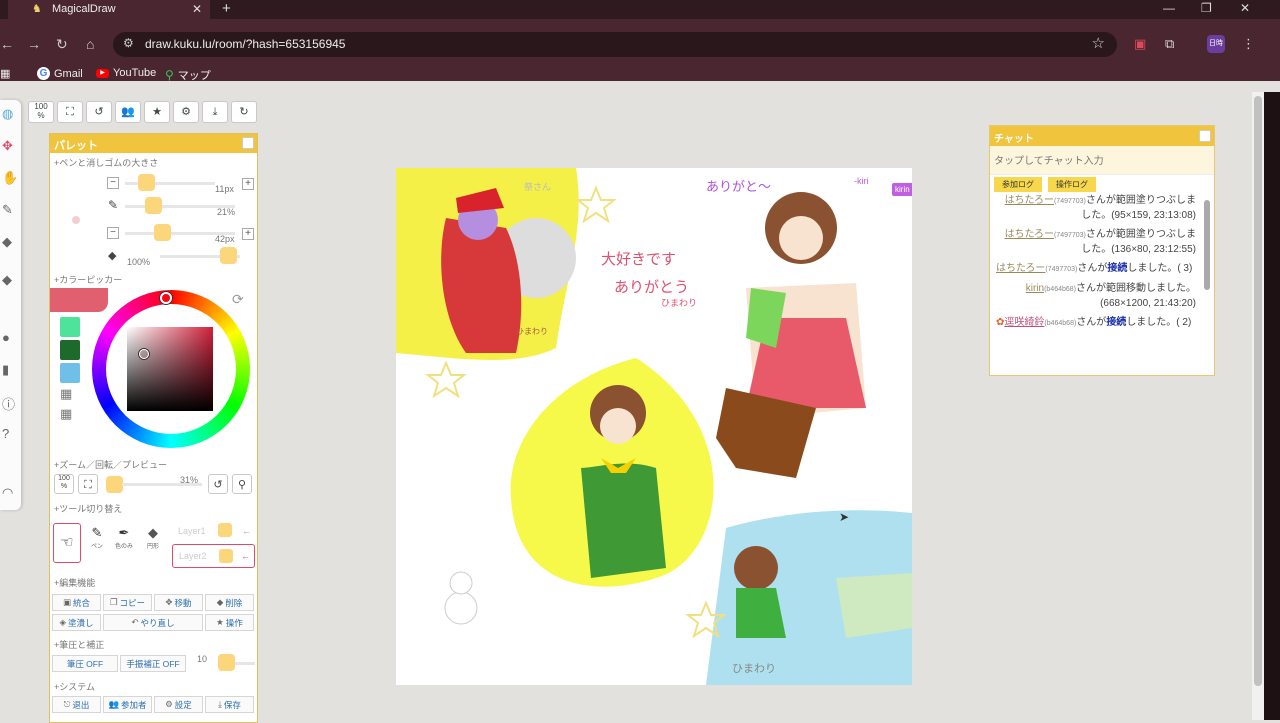  I want to click on favorite-button: ★, so click(157, 112).